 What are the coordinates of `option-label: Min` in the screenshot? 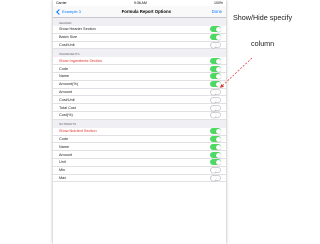 It's located at (62, 170).